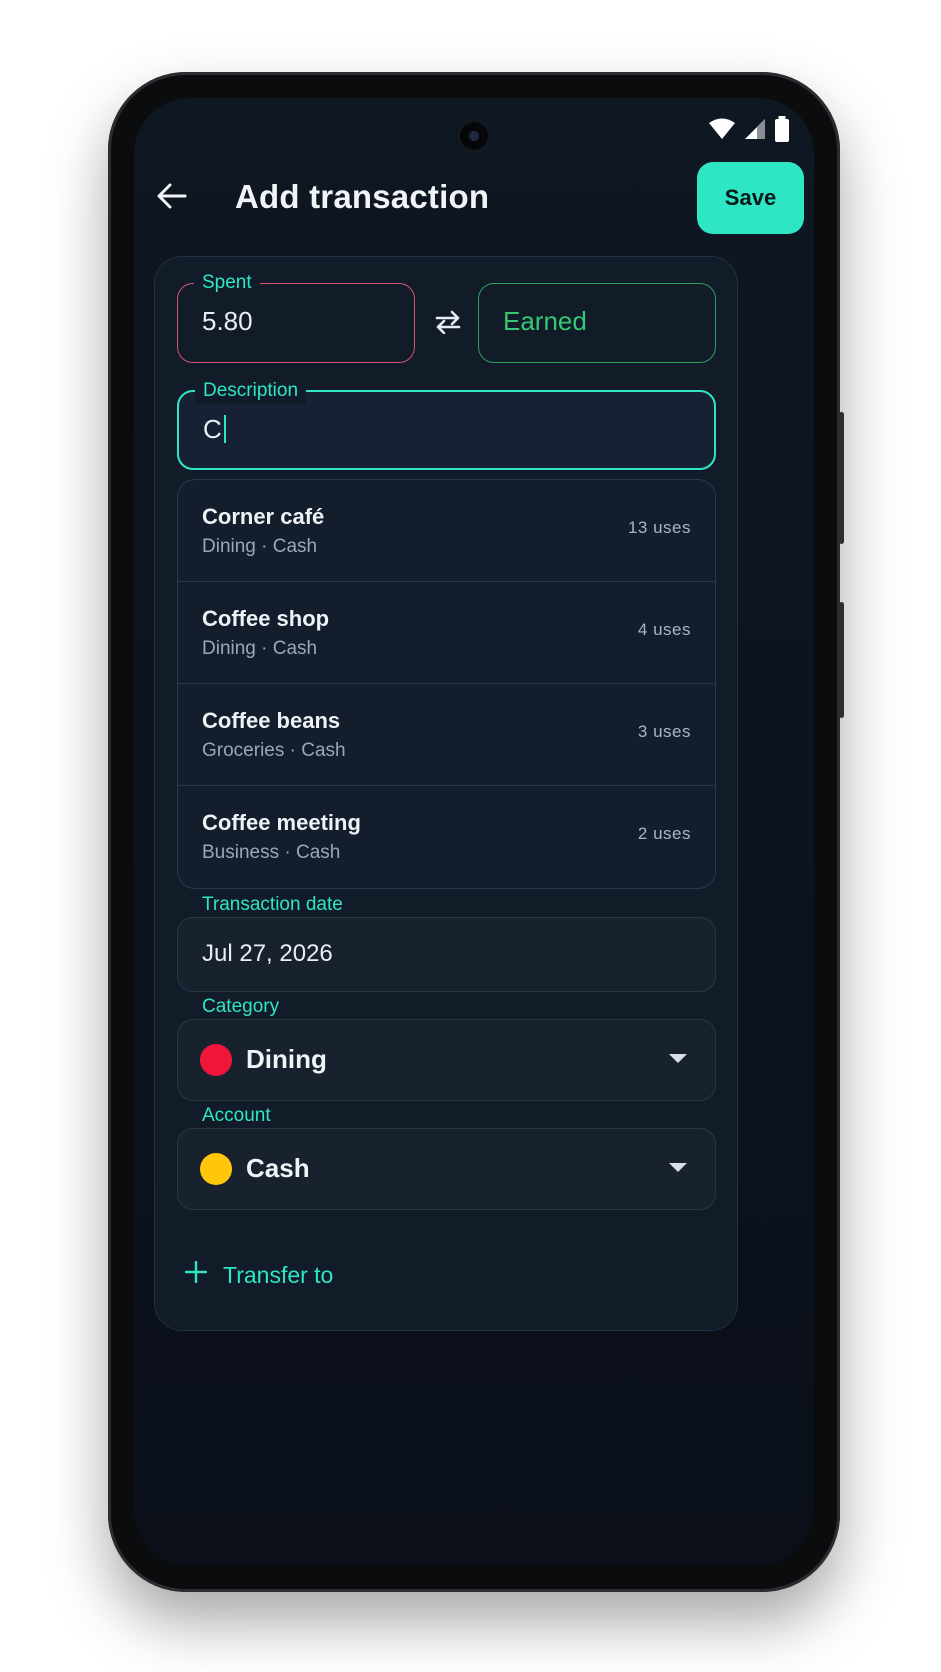  Describe the element at coordinates (267, 953) in the screenshot. I see `transaction-date-value: Jul 27, 2026` at that location.